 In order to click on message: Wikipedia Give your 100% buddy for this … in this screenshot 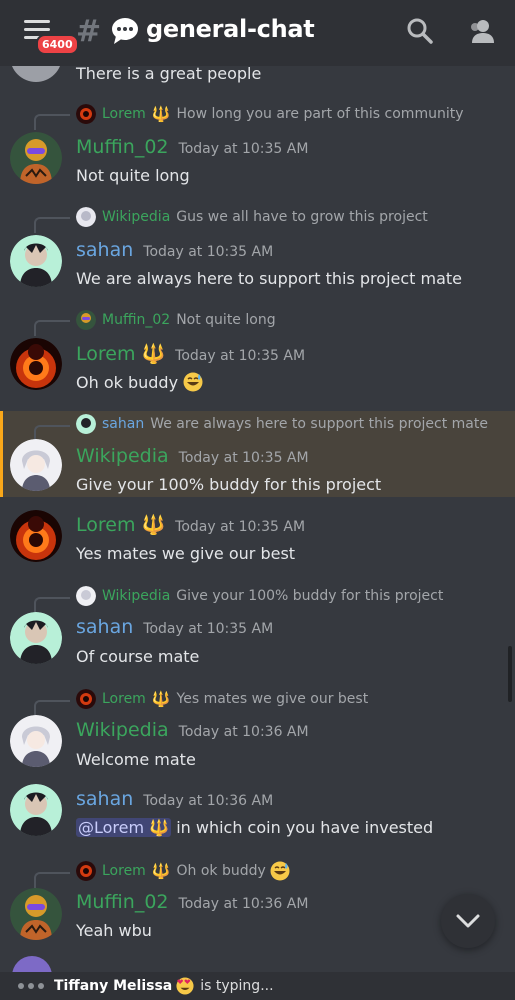, I will do `click(257, 633)`.